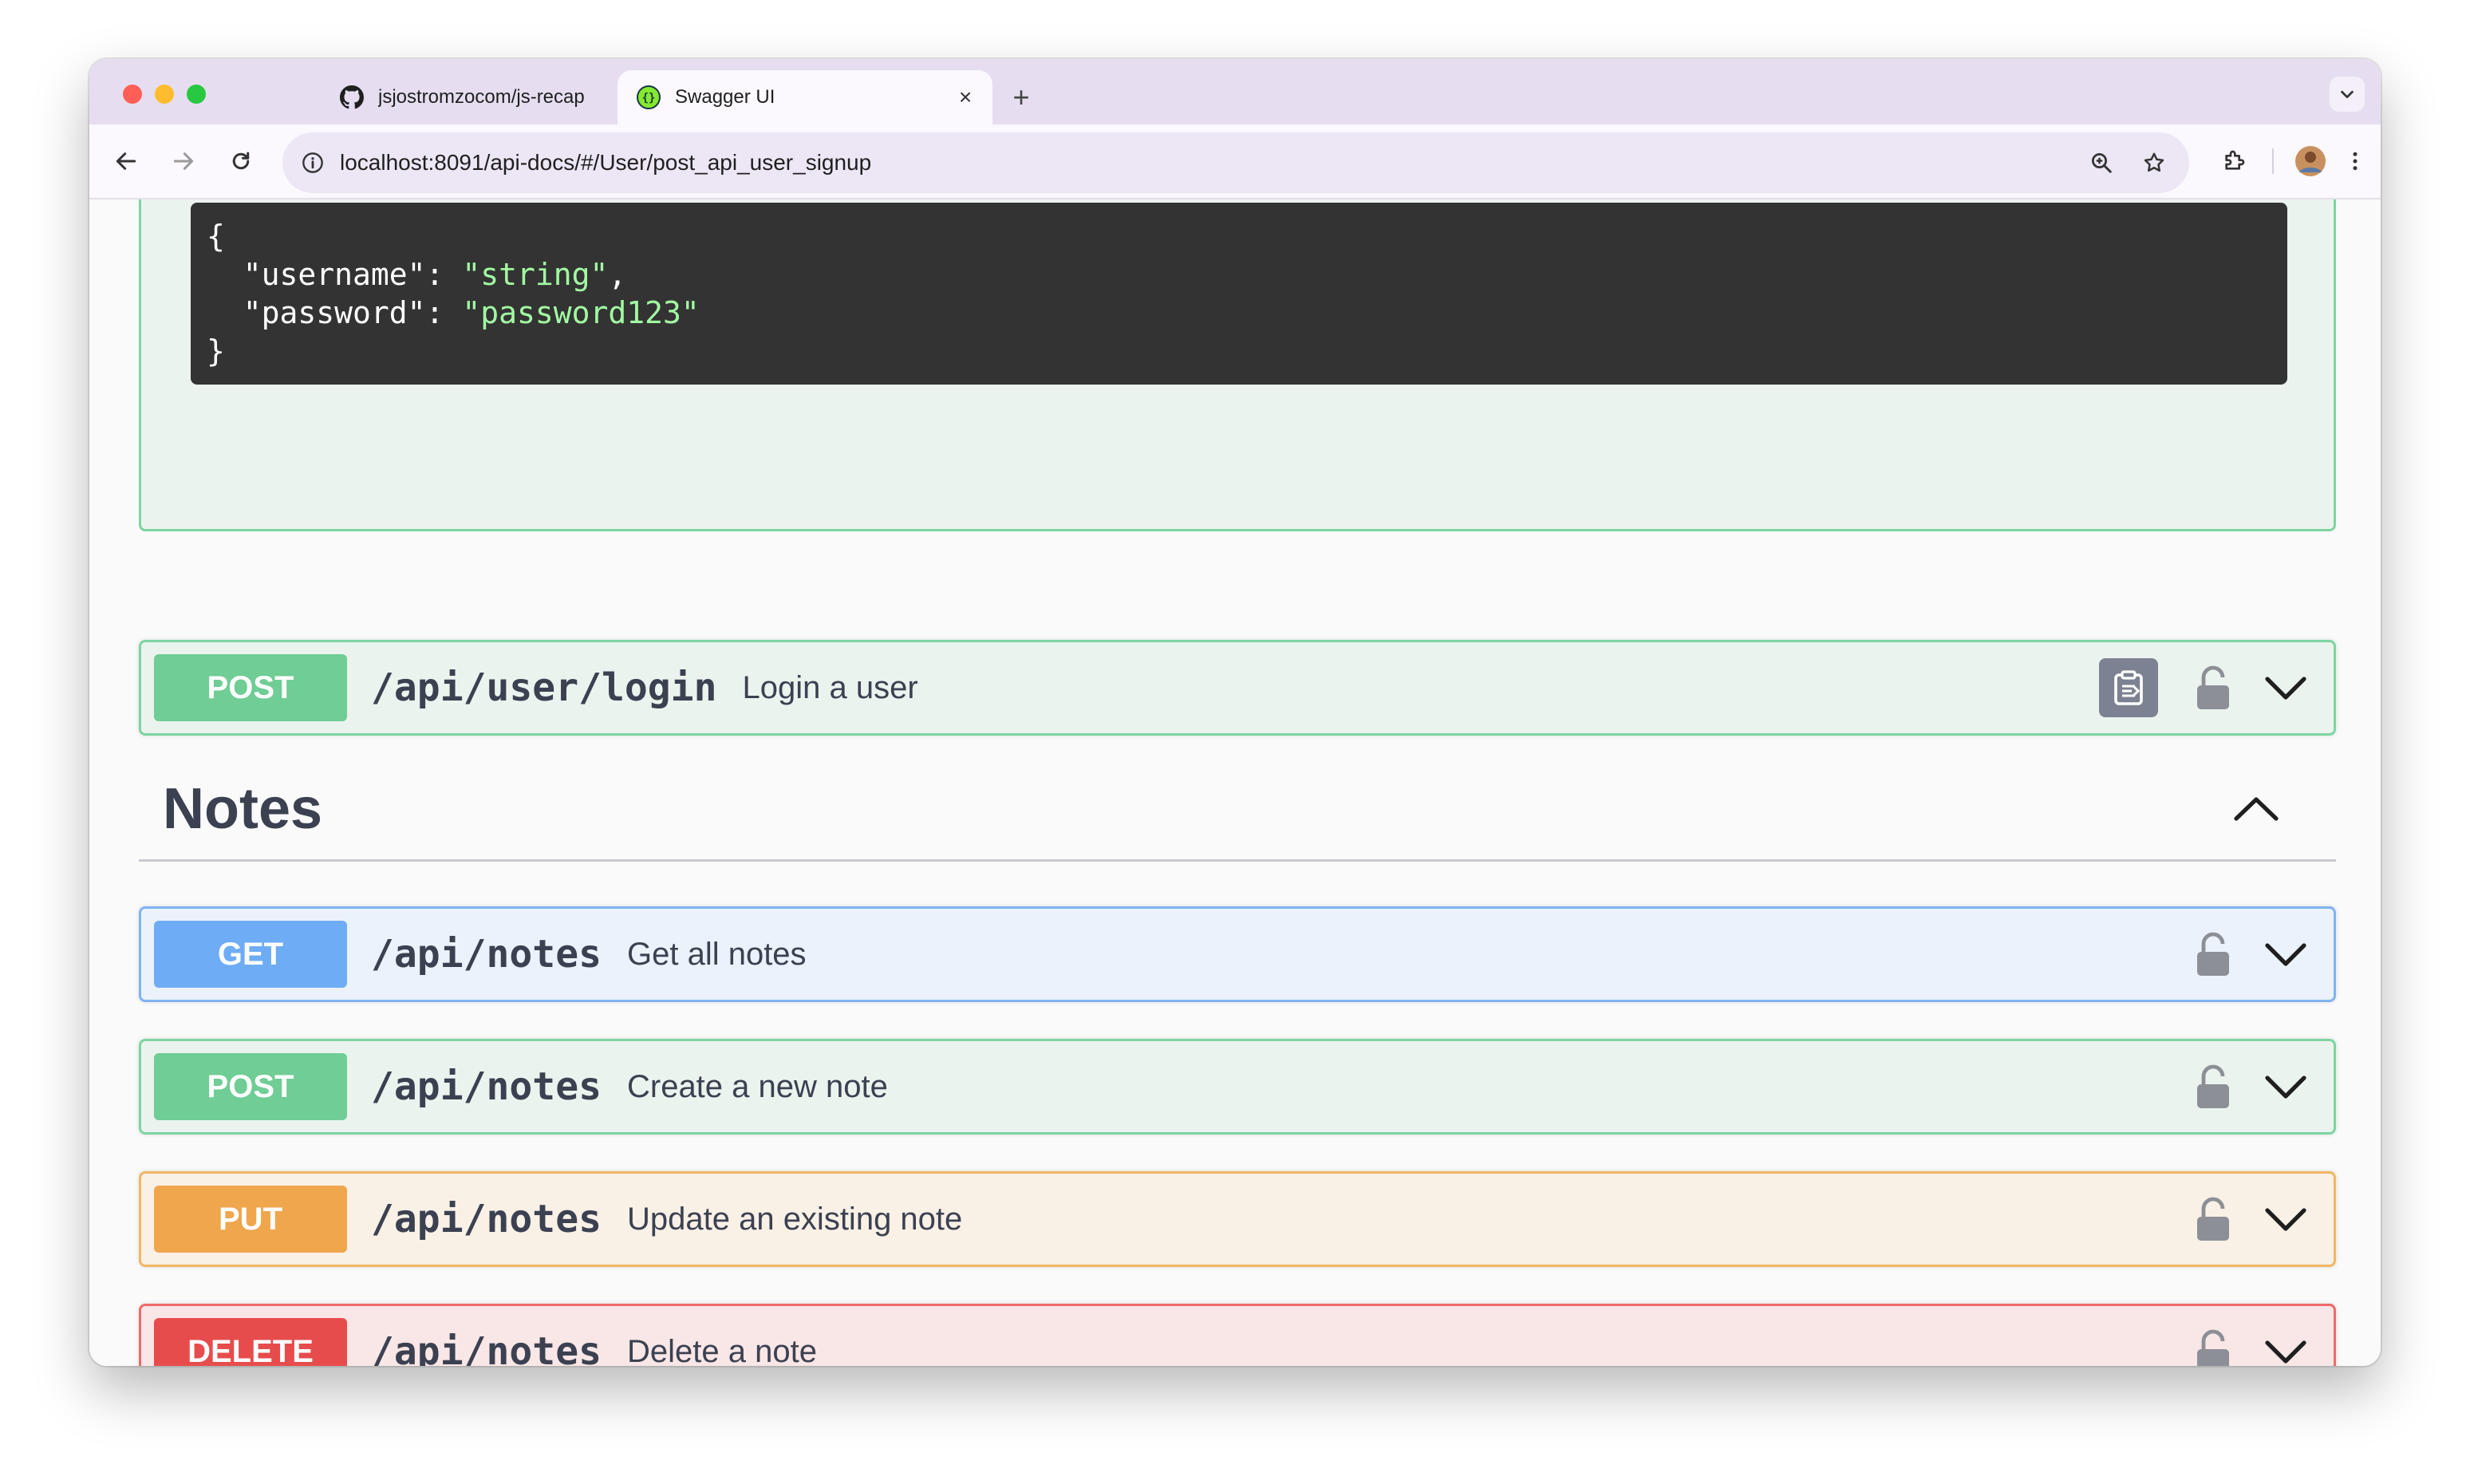  I want to click on opblock-put-notes: PUT /api/notes Update an existing note, so click(1237, 1219).